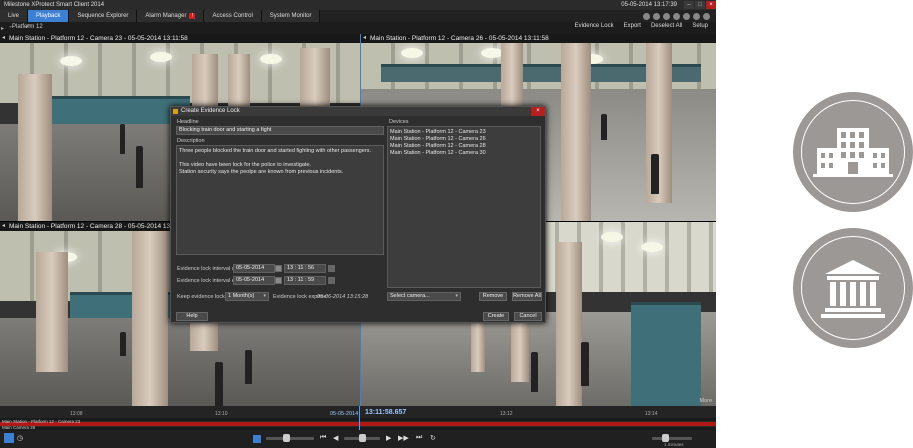  What do you see at coordinates (103, 16) in the screenshot?
I see `tab-sequence-explorer: Sequence Explorer` at bounding box center [103, 16].